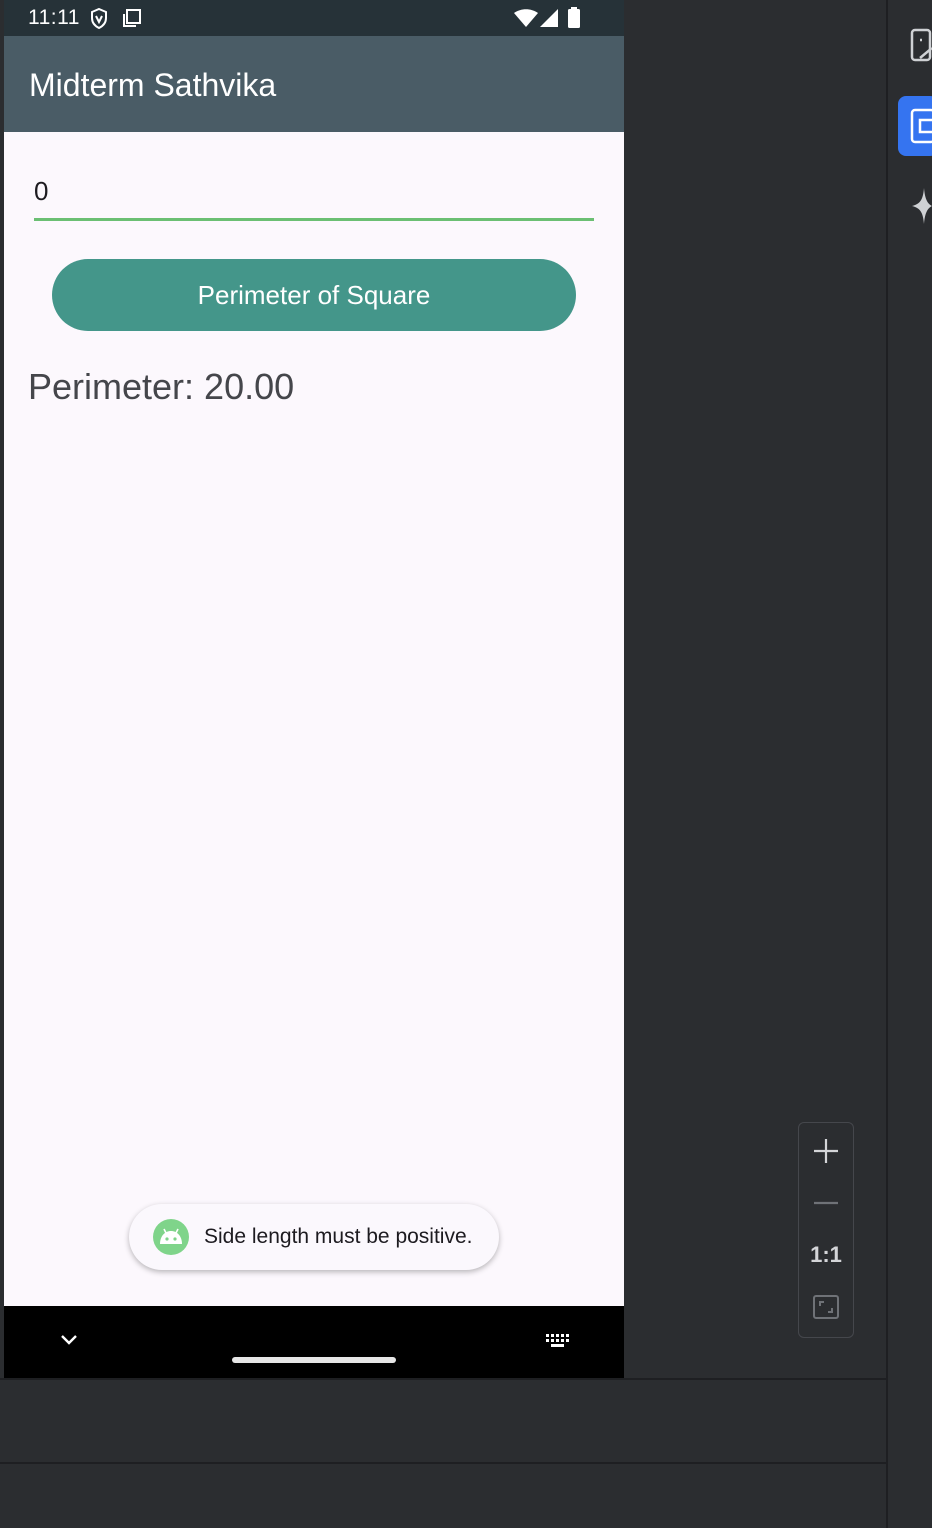 The height and width of the screenshot is (1528, 932). What do you see at coordinates (132, 18) in the screenshot?
I see `screen-copy-icon` at bounding box center [132, 18].